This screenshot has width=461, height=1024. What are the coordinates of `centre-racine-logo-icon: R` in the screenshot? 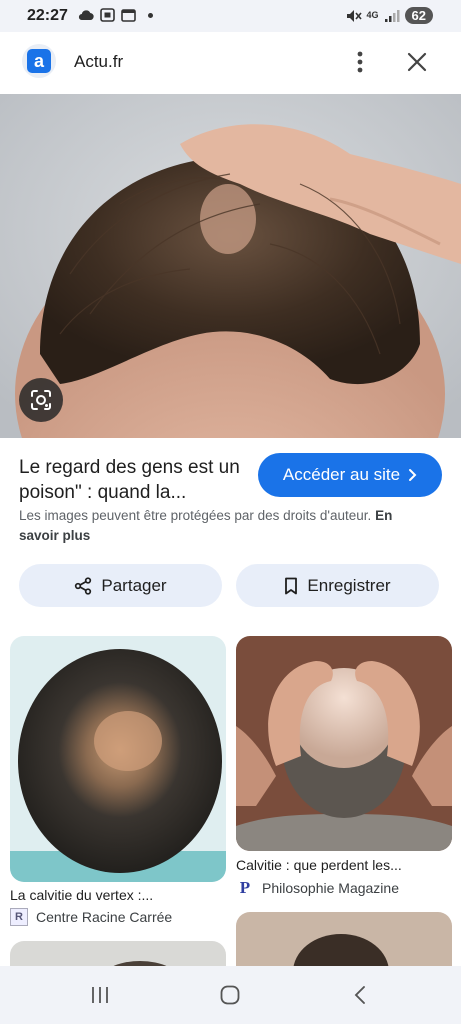 It's located at (19, 917).